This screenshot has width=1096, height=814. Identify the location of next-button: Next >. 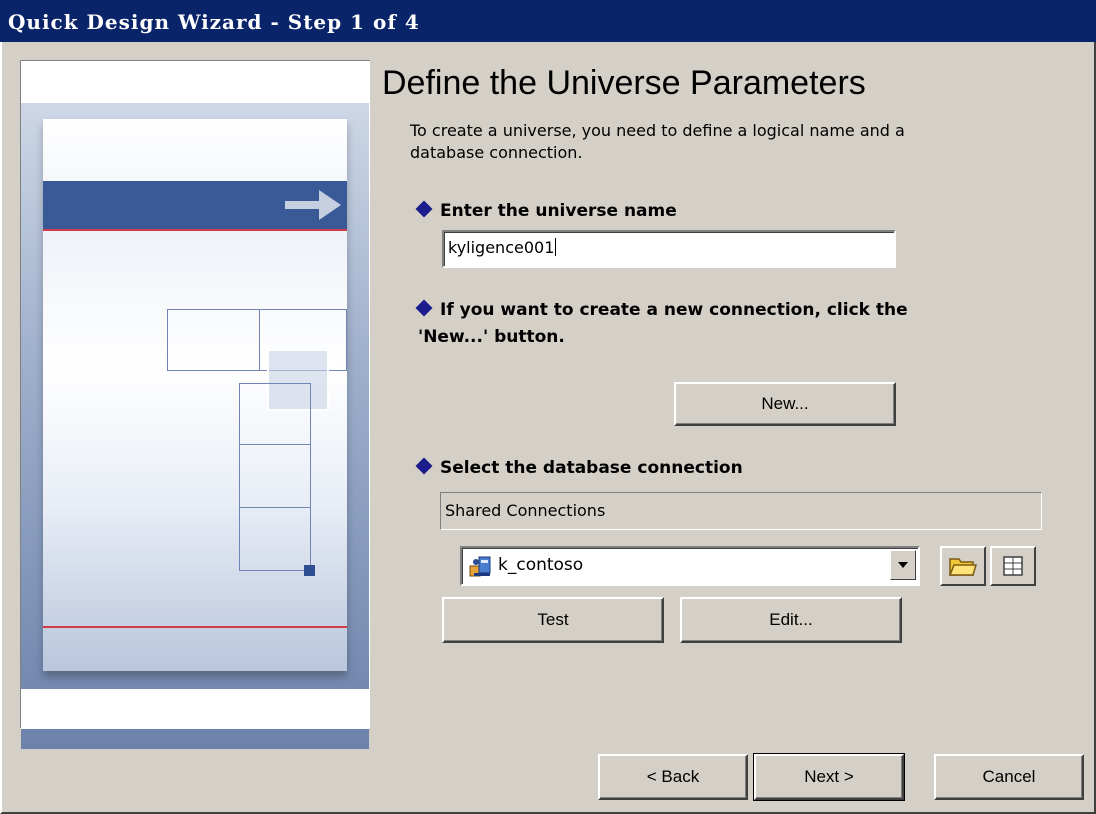
(829, 777).